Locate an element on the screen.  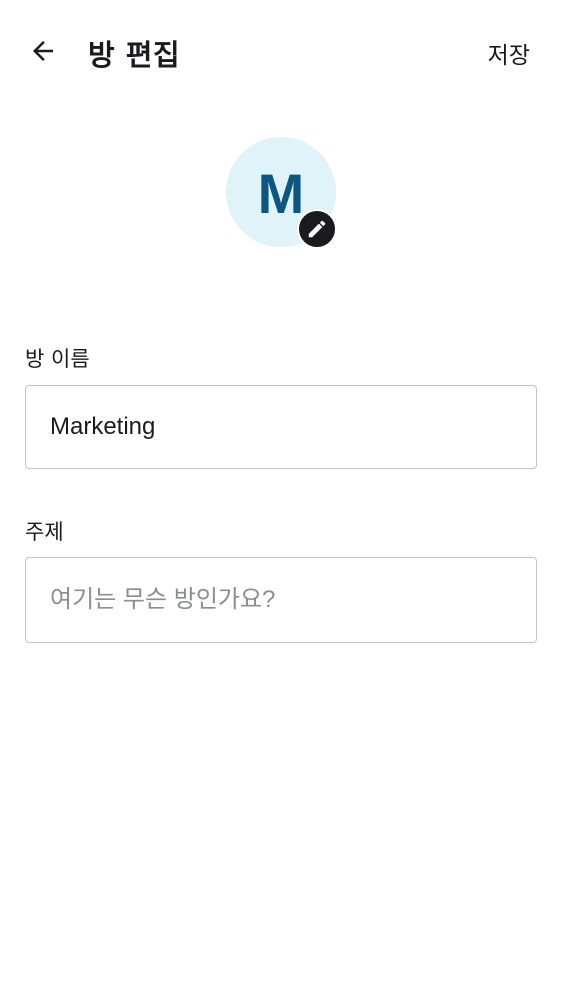
avatar-initial: M is located at coordinates (281, 193).